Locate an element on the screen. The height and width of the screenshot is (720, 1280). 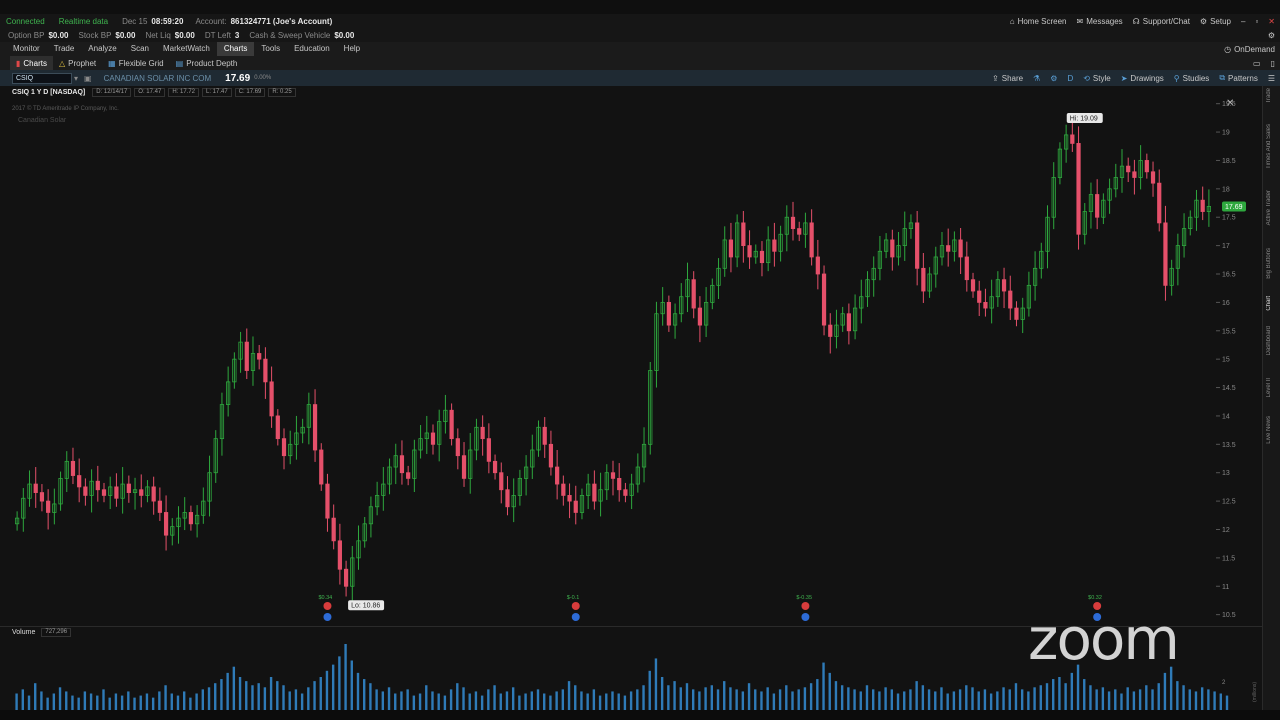
earnings-event: $0.34 is located at coordinates (325, 608).